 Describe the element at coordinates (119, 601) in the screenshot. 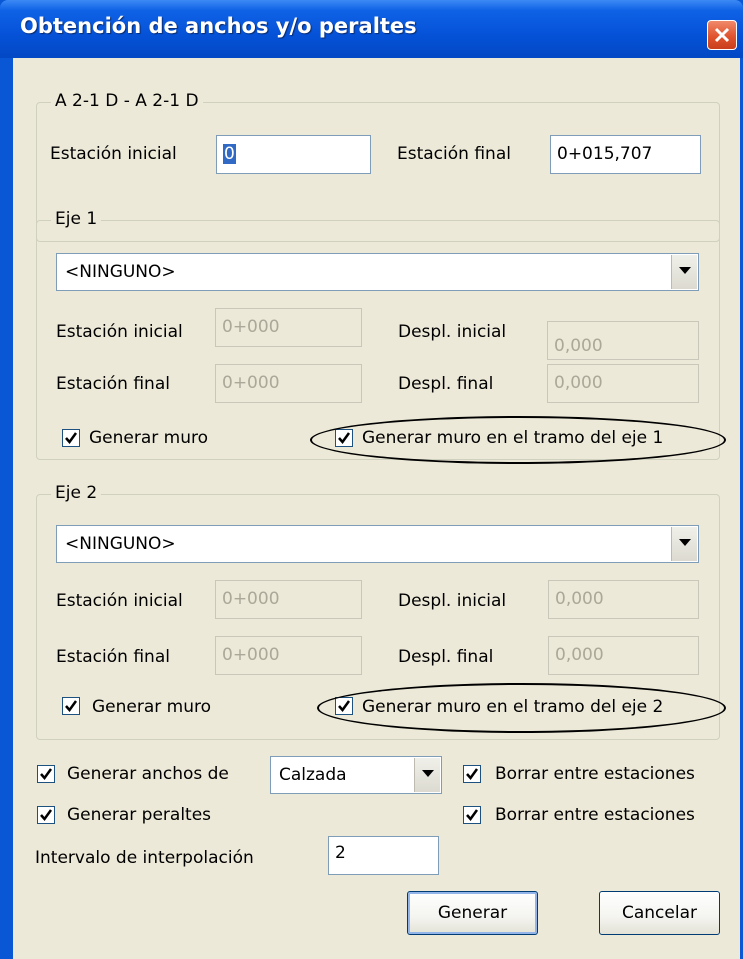

I see `eje2-estacion-inicial-label: Estación inicial` at that location.